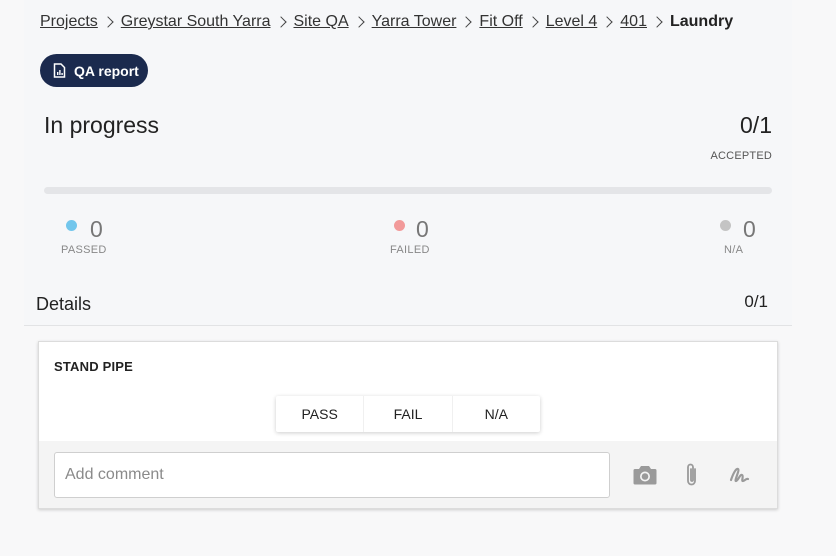 Image resolution: width=836 pixels, height=556 pixels. I want to click on passed-label: PASSED, so click(84, 250).